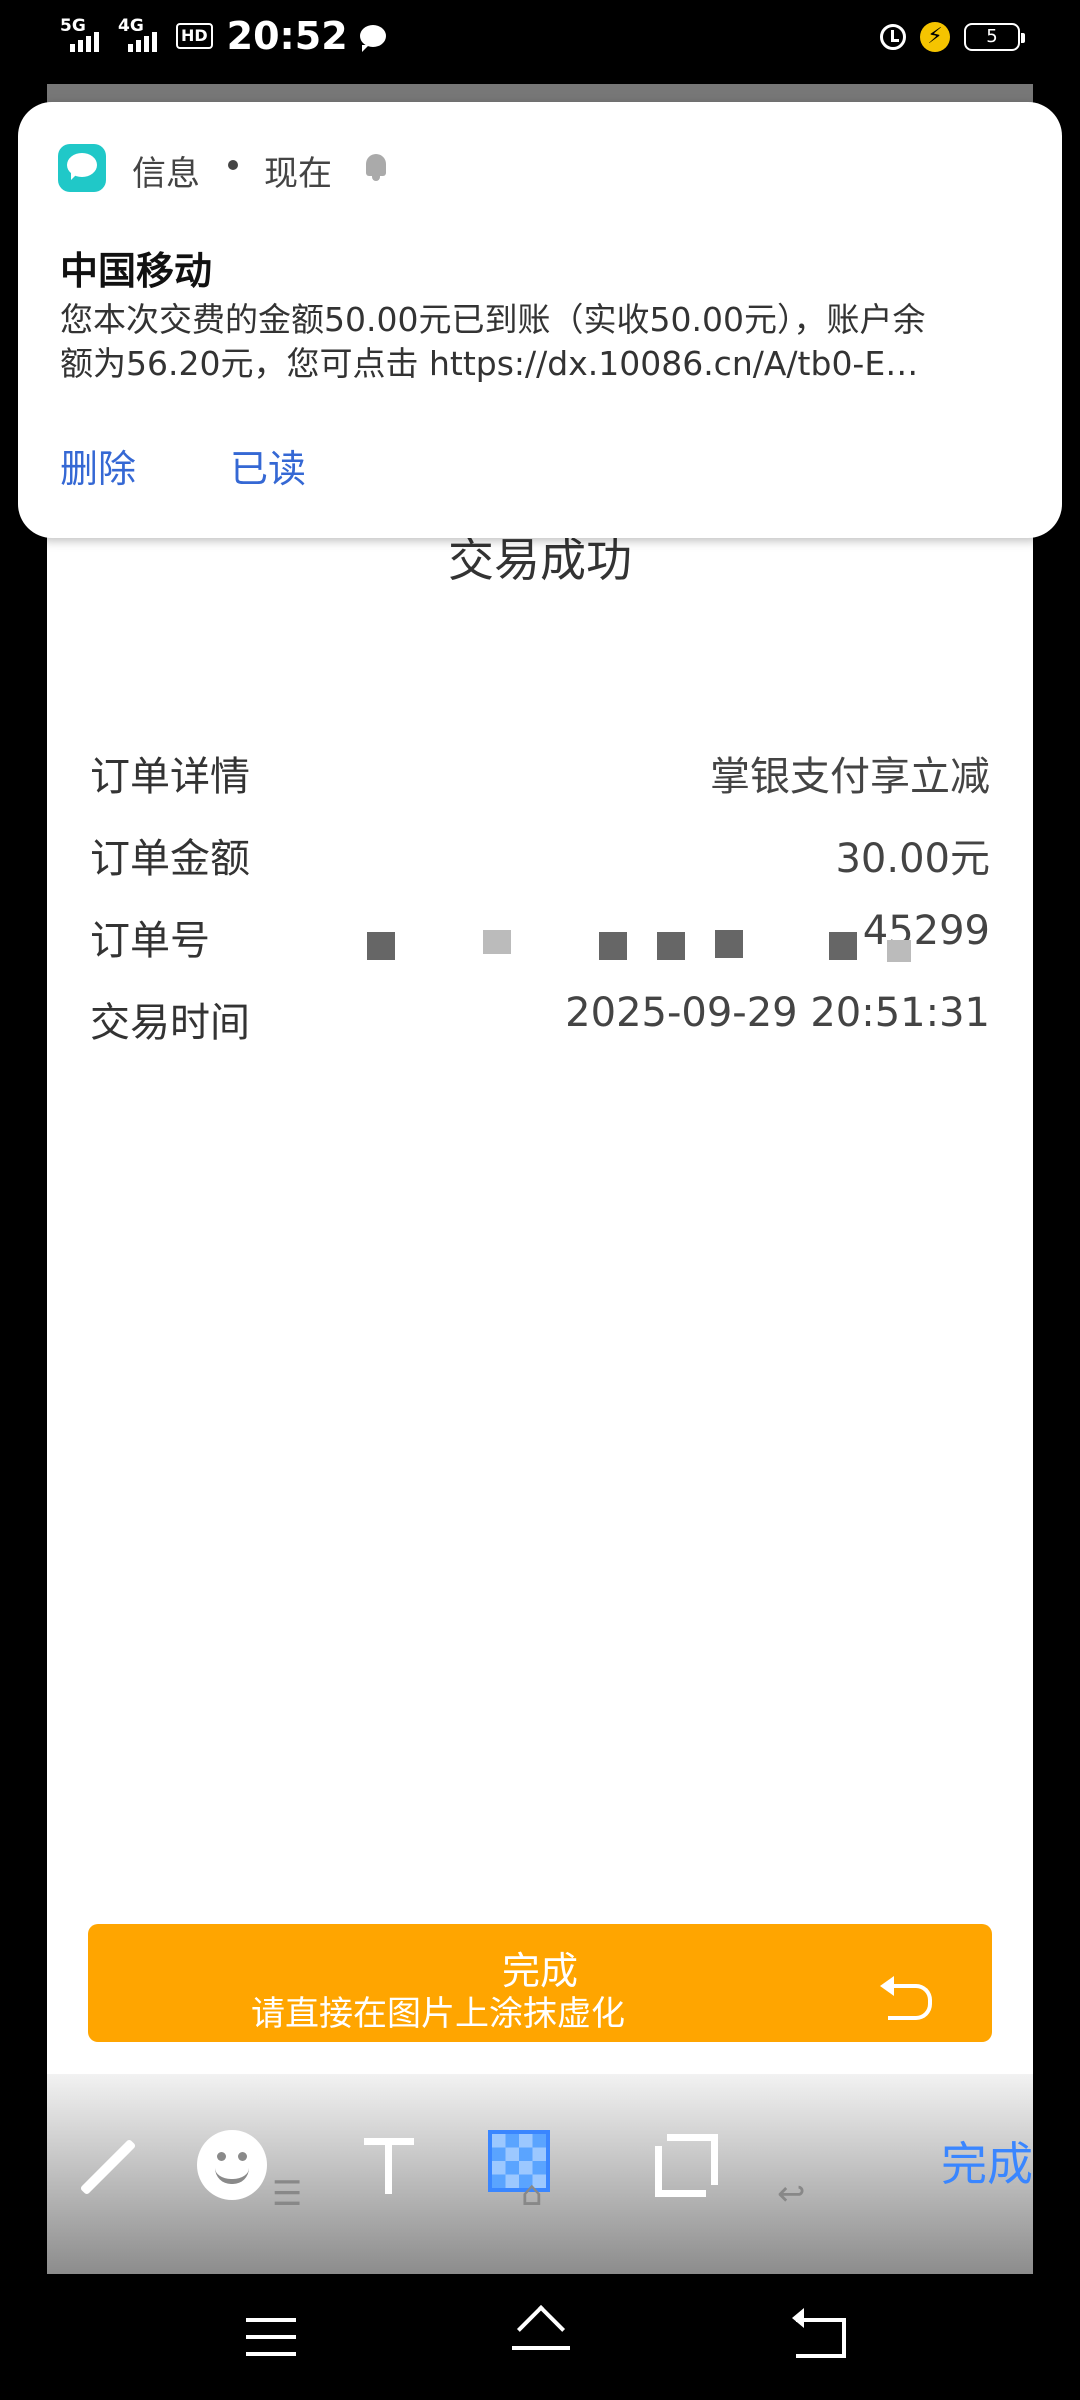  What do you see at coordinates (287, 2194) in the screenshot?
I see `ghost-menu-icon: ☰` at bounding box center [287, 2194].